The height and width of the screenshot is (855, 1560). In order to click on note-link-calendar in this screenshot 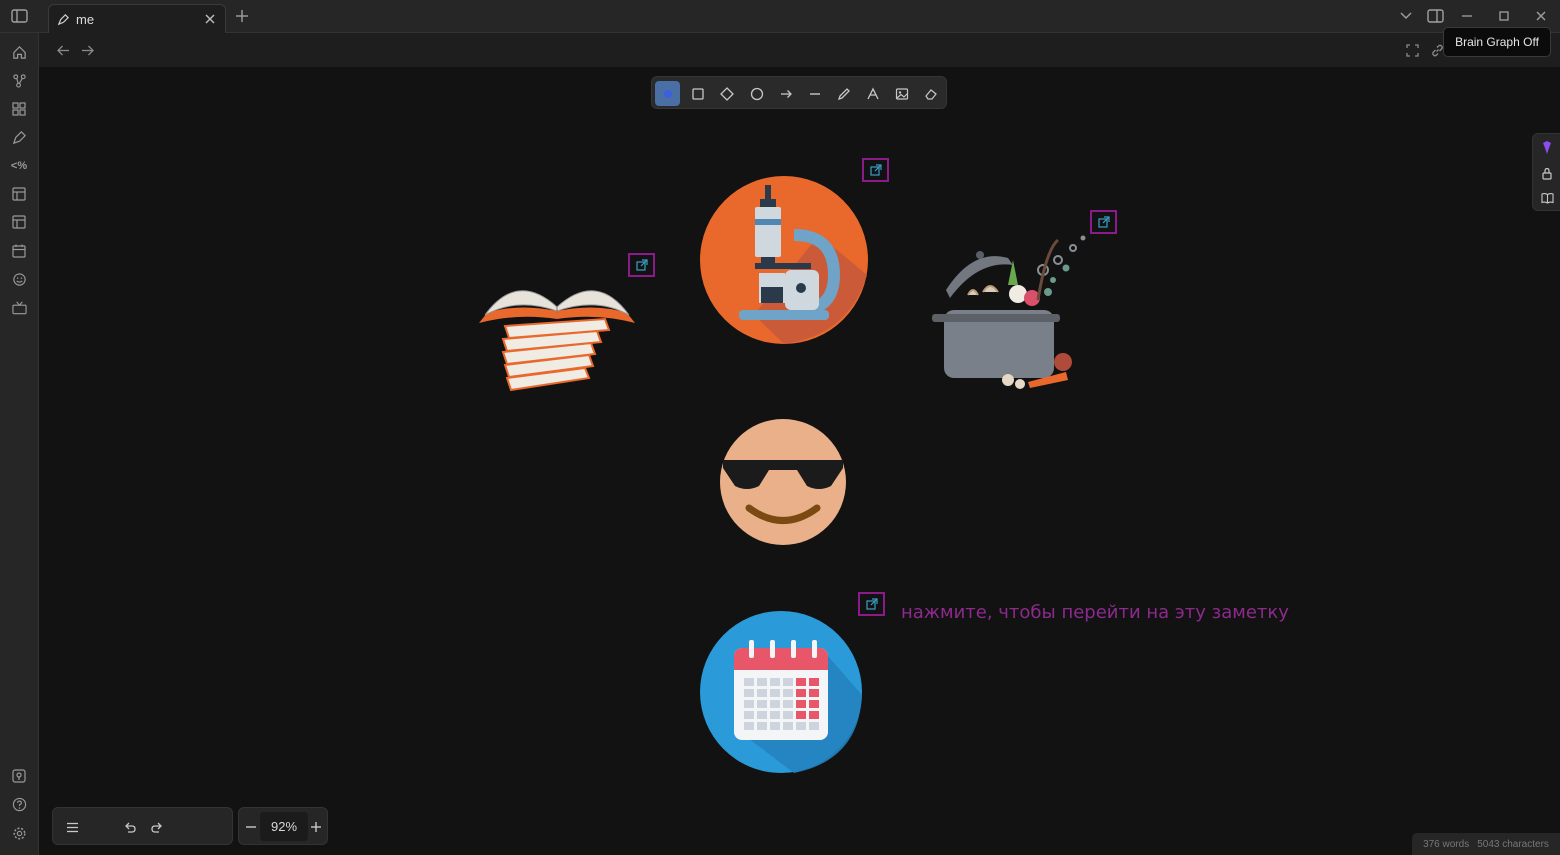, I will do `click(871, 604)`.